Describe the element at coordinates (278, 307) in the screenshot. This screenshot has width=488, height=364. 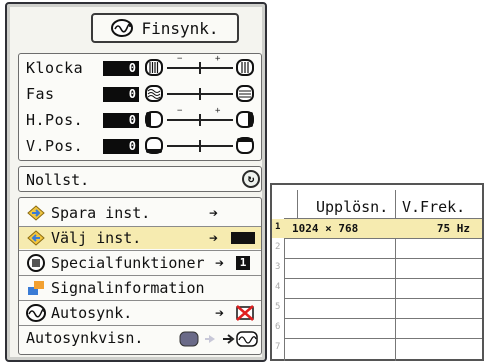
I see `row-number: 5` at that location.